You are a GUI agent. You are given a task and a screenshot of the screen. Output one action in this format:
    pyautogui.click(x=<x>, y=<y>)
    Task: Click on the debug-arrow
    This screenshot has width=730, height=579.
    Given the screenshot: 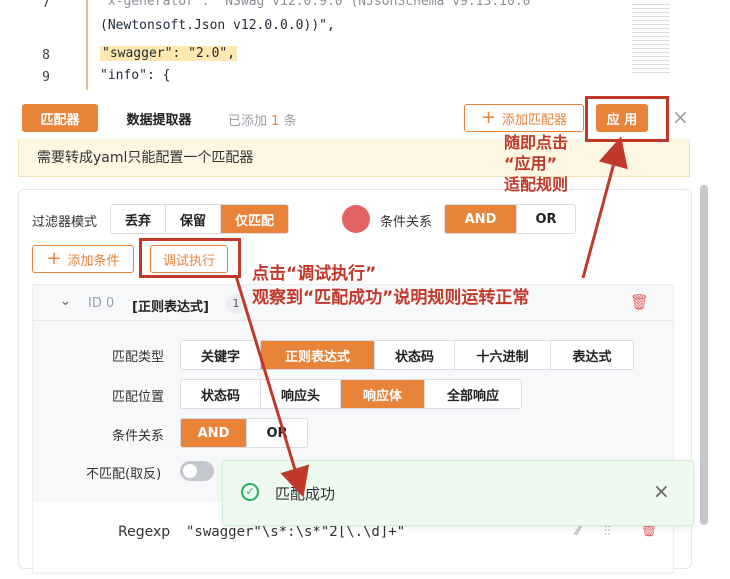 What is the action you would take?
    pyautogui.click(x=272, y=386)
    